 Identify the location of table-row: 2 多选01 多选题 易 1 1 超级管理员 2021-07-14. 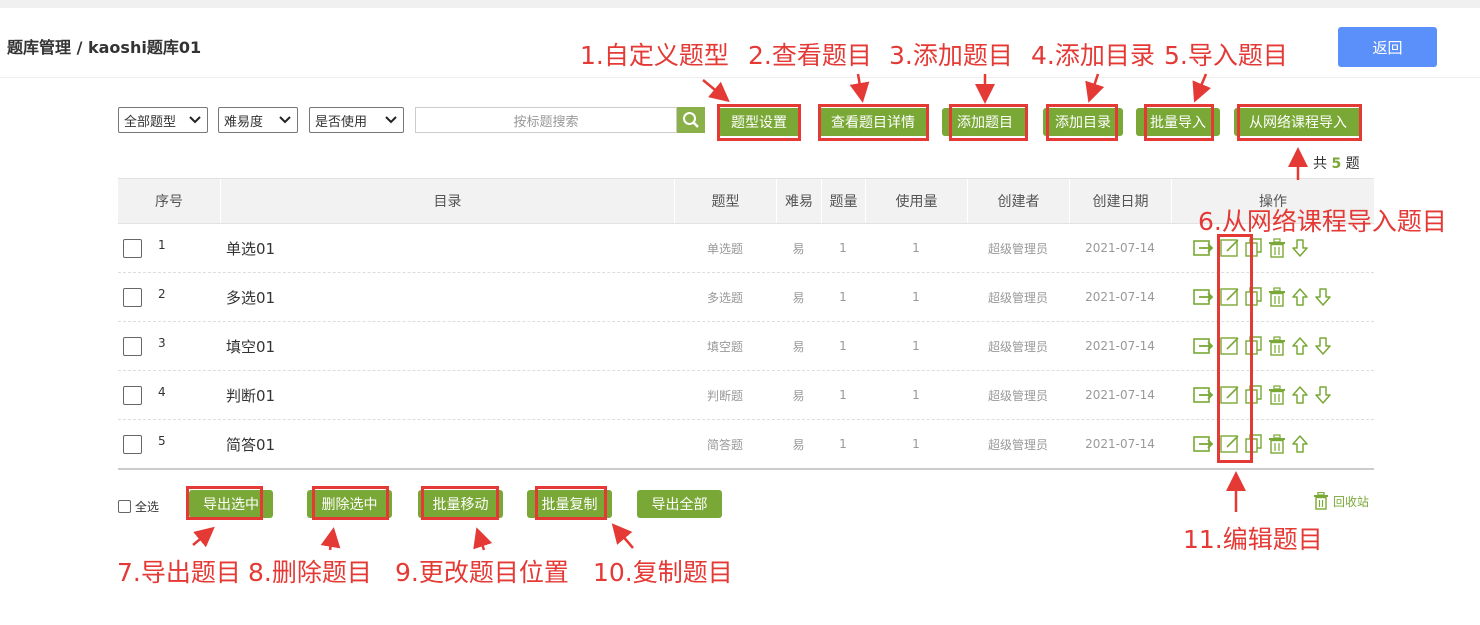
(746, 297).